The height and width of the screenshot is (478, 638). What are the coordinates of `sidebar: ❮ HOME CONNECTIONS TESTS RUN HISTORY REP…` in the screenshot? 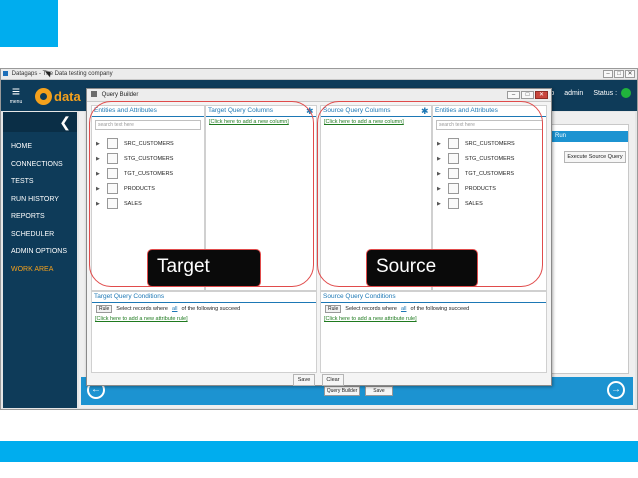 It's located at (40, 260).